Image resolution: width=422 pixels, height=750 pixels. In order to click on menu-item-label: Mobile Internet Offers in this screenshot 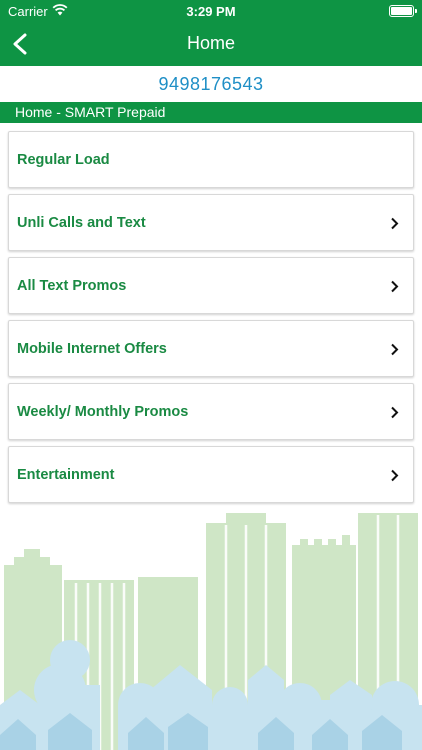, I will do `click(92, 349)`.